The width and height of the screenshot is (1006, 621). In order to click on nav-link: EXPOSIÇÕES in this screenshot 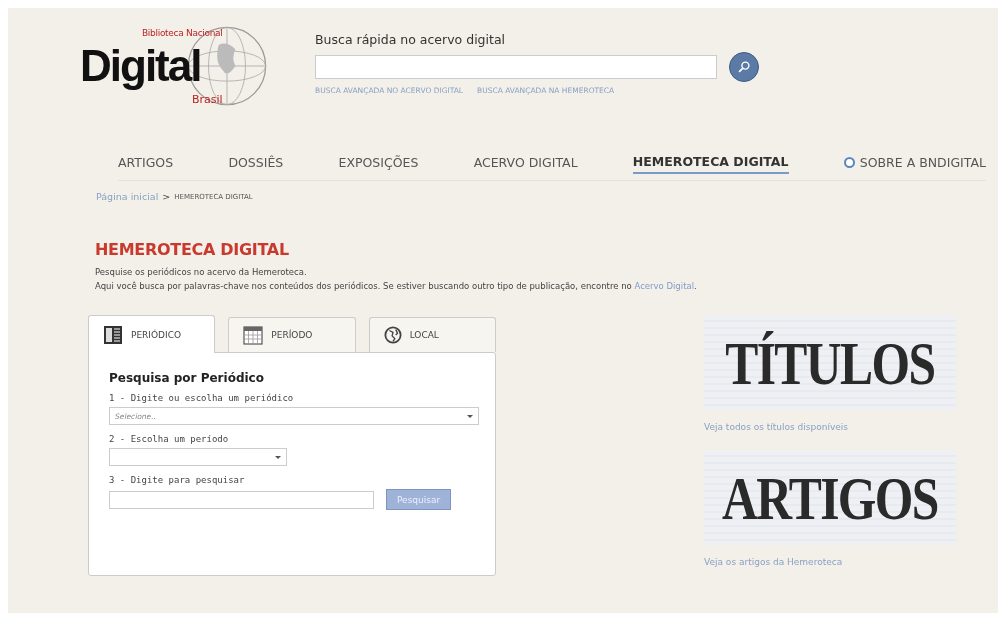, I will do `click(378, 164)`.